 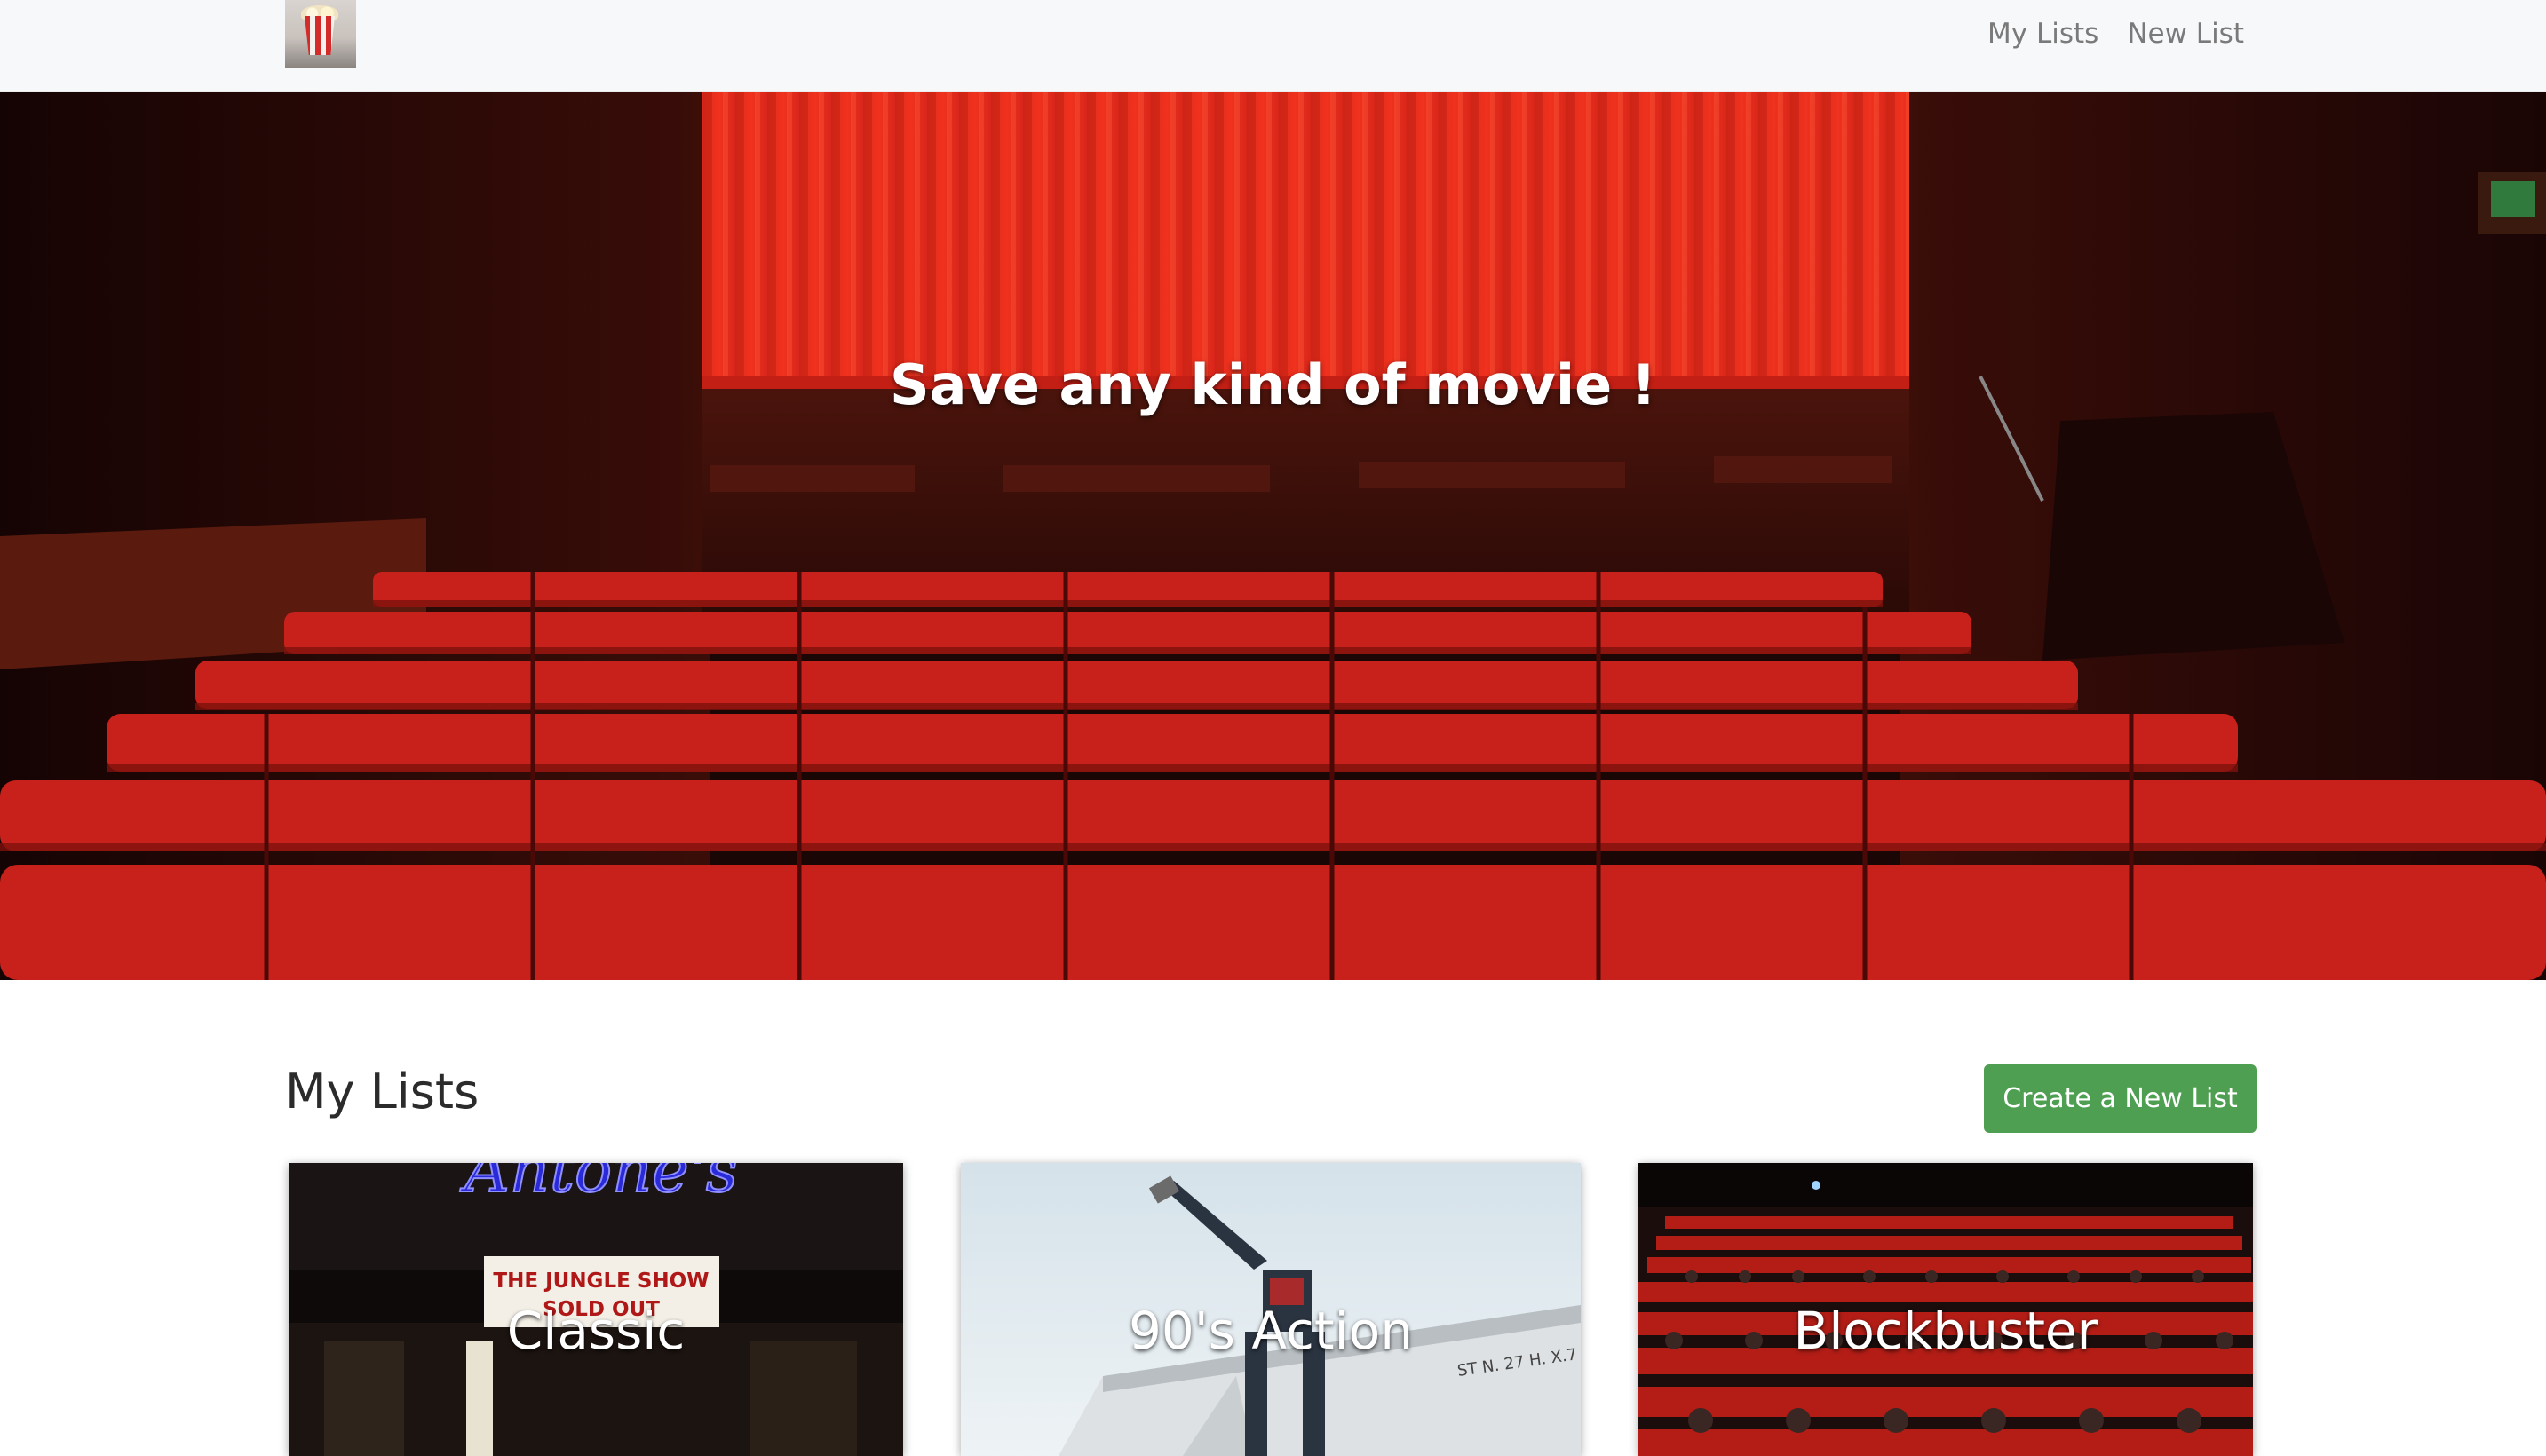 I want to click on list-card-title: 90's Action, so click(x=1271, y=1331).